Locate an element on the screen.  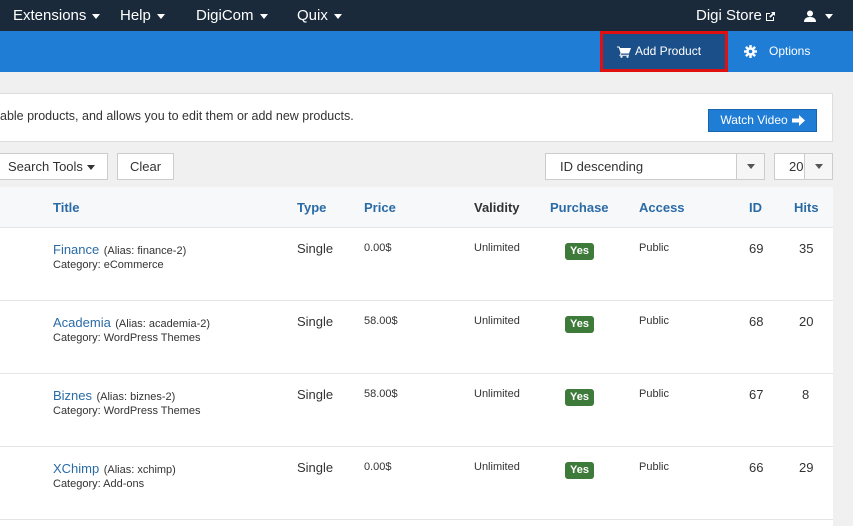
product-category: Category: Add-ons is located at coordinates (99, 484).